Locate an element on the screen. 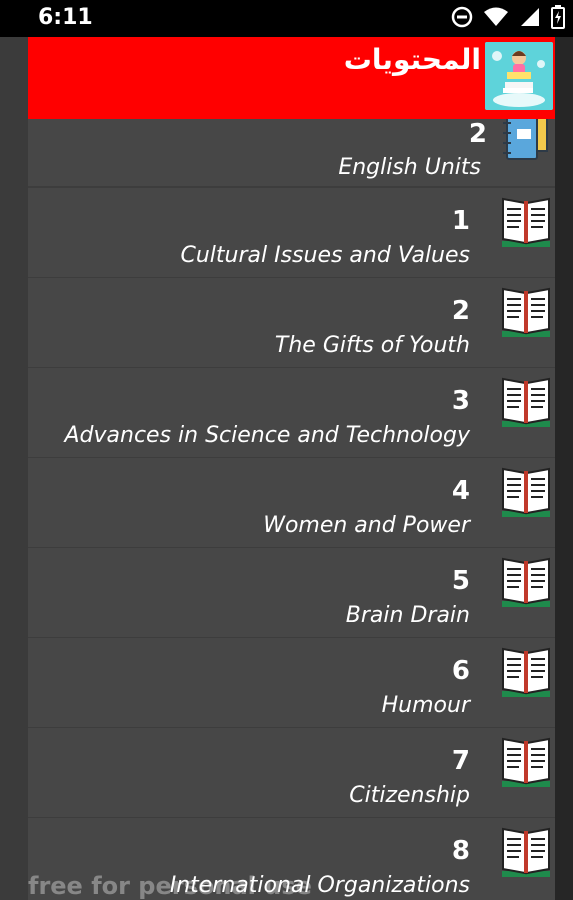  status-icons is located at coordinates (508, 17).